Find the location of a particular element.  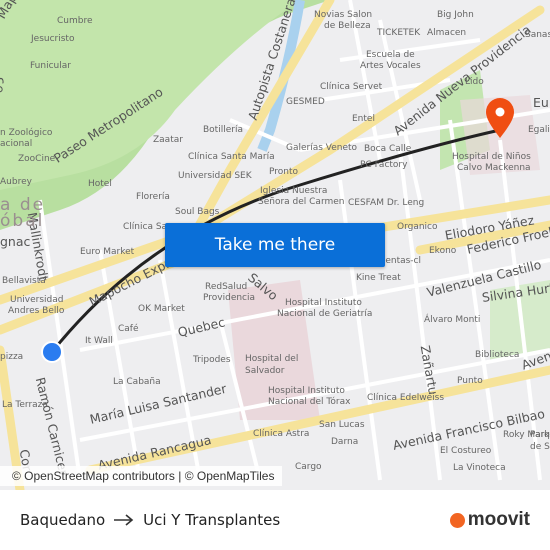

place-label: de S is located at coordinates (540, 447).